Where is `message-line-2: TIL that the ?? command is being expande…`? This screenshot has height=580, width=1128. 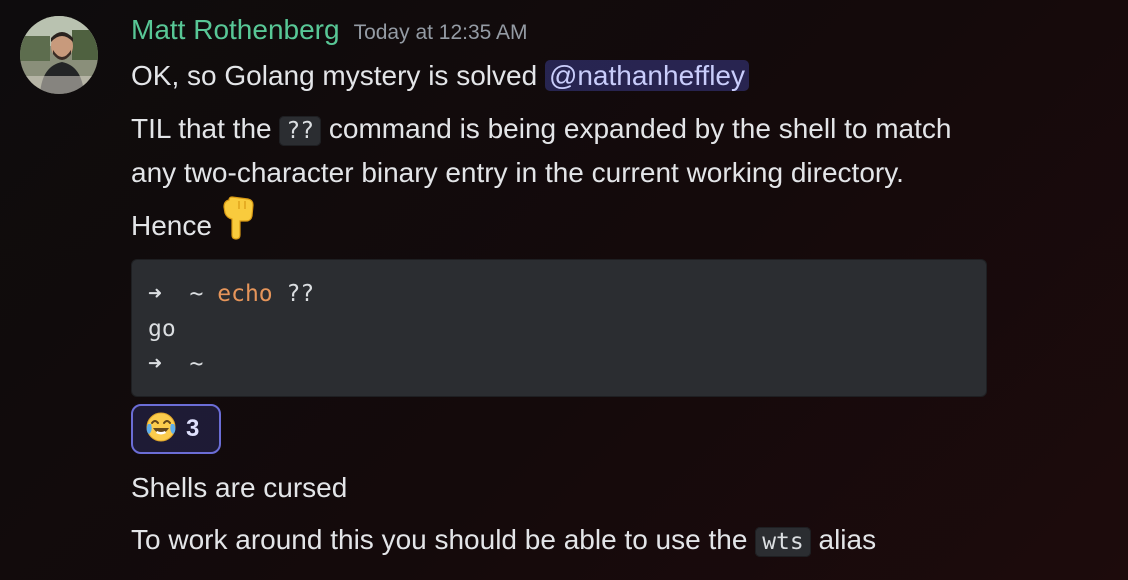
message-line-2: TIL that the ?? command is being expande… is located at coordinates (541, 130).